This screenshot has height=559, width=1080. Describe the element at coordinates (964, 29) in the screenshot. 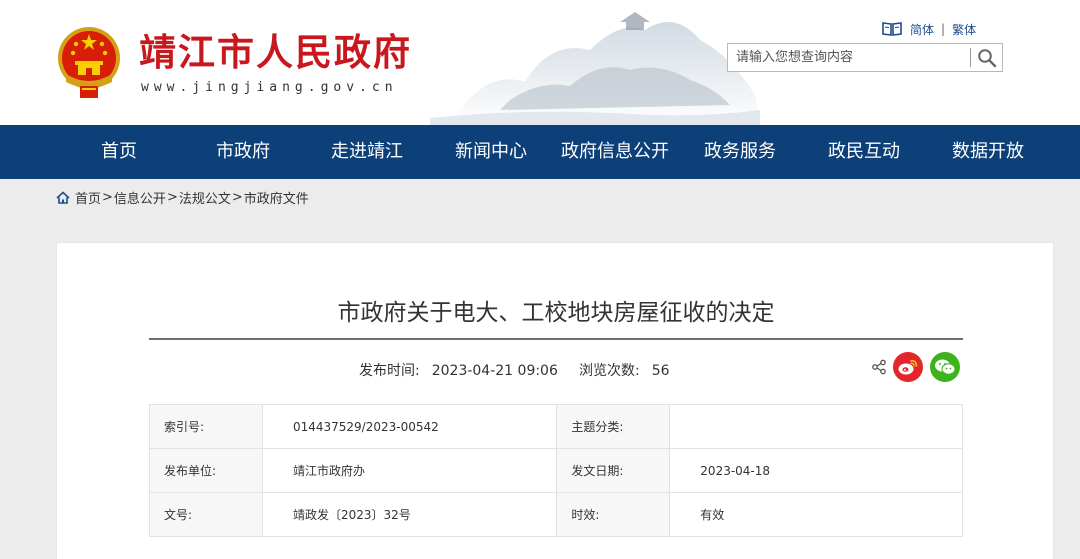

I see `lang-traditional-link: 繁体` at that location.